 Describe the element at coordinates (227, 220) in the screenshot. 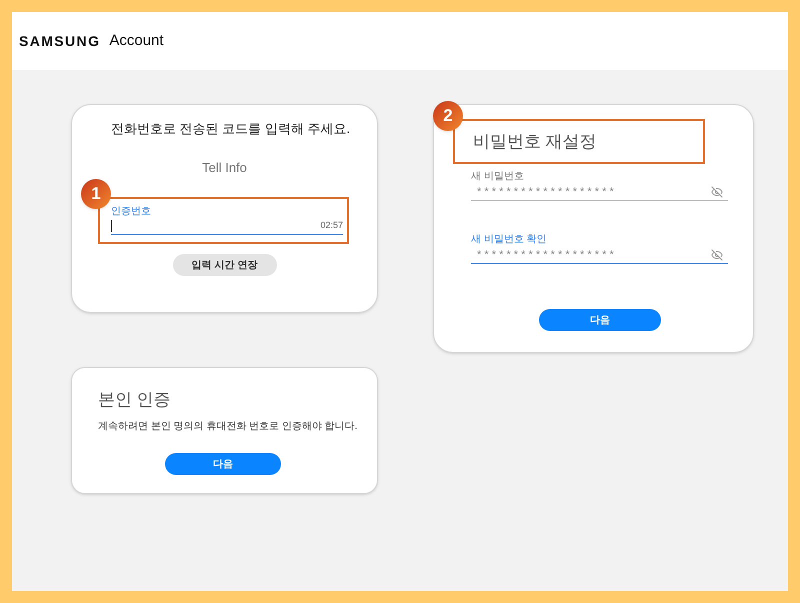

I see `code-field: 인증번호 02:57` at that location.